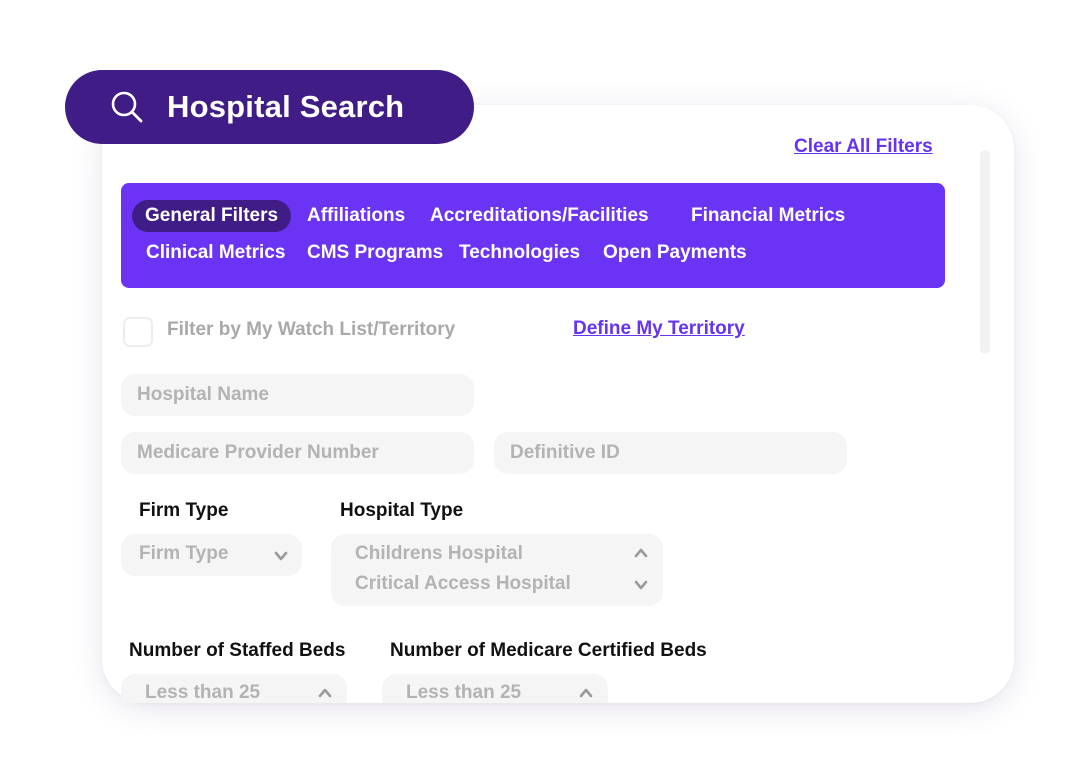 Image resolution: width=1080 pixels, height=774 pixels. I want to click on staffed-beds-value: Less than 25, so click(203, 692).